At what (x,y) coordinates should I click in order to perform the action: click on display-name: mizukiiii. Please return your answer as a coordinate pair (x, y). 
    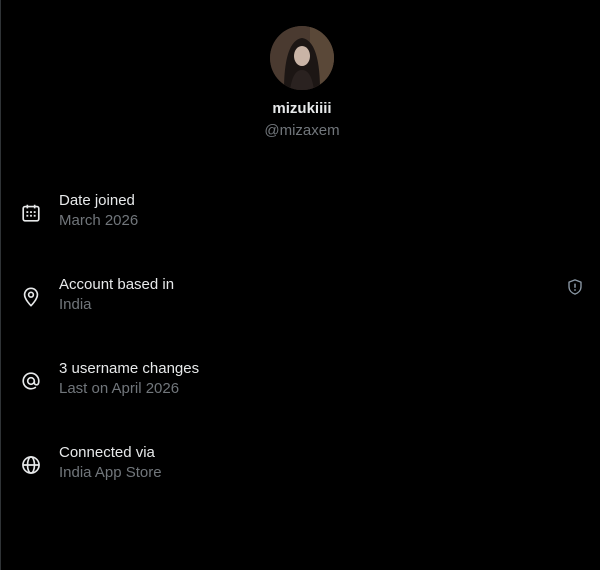
    Looking at the image, I should click on (302, 108).